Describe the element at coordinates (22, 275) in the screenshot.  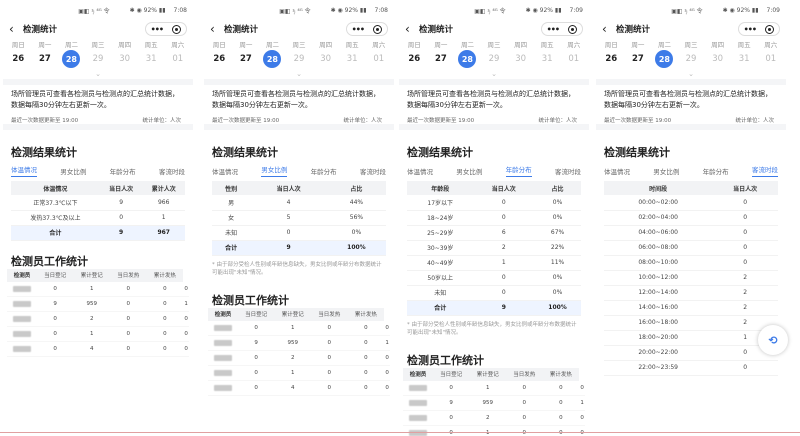
I see `column-header: 检测员` at that location.